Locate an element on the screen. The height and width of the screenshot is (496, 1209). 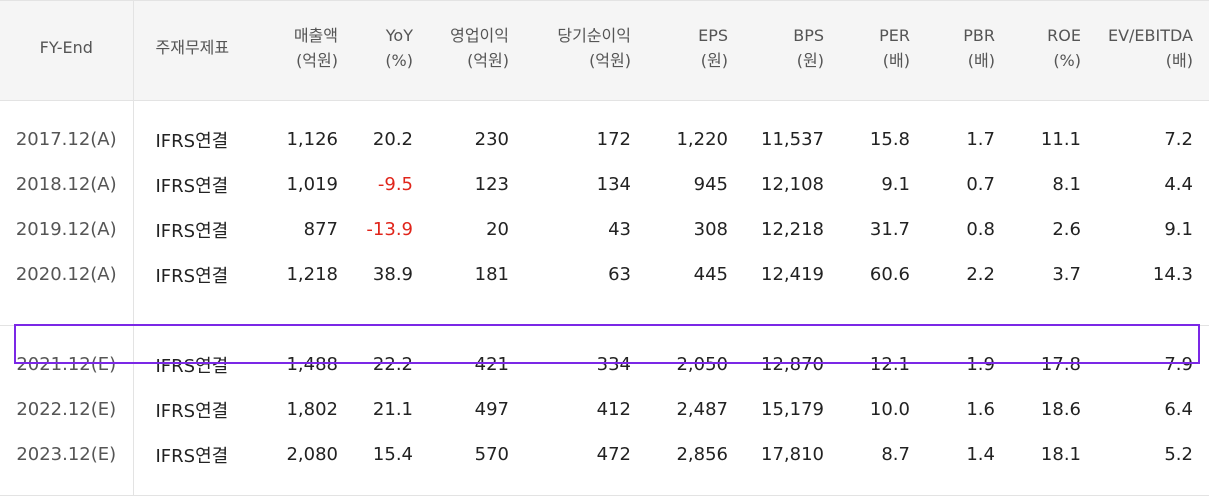
cell-eps: 2,050 is located at coordinates (702, 364).